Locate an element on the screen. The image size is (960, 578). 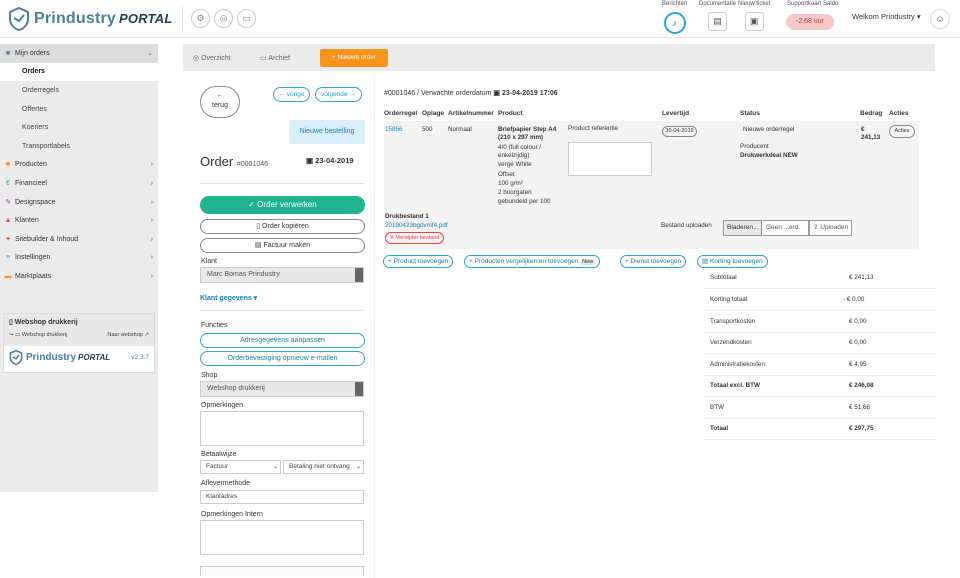
upload-file-label: Bestand uploaden is located at coordinates (686, 225).